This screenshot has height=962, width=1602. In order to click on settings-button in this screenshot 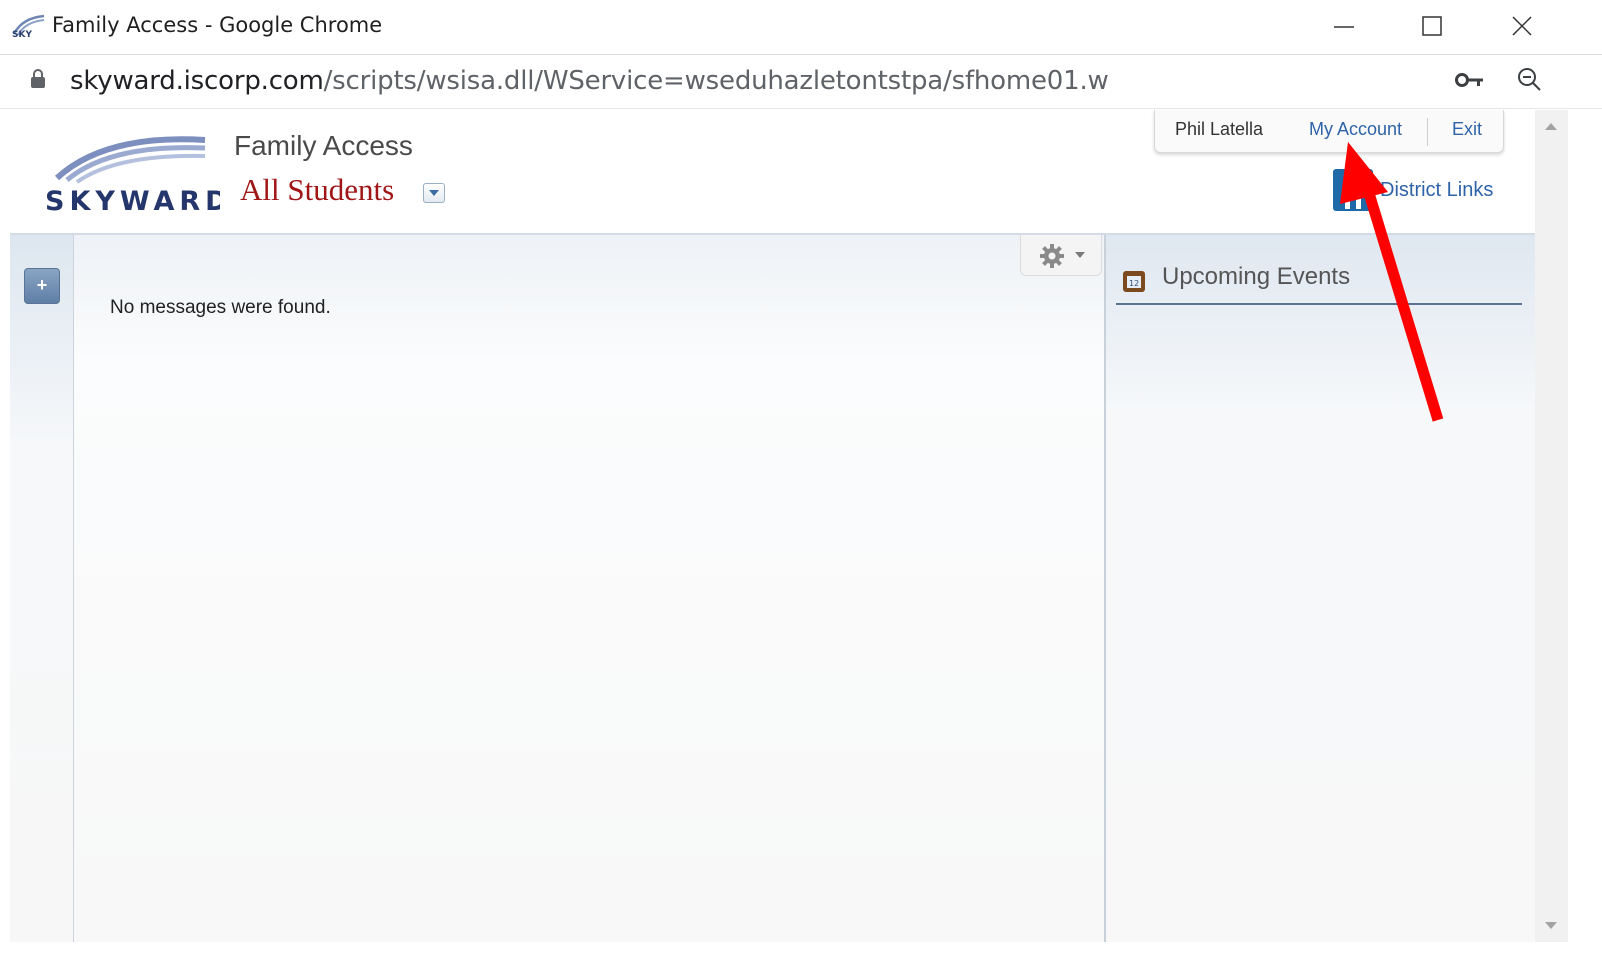, I will do `click(1061, 255)`.